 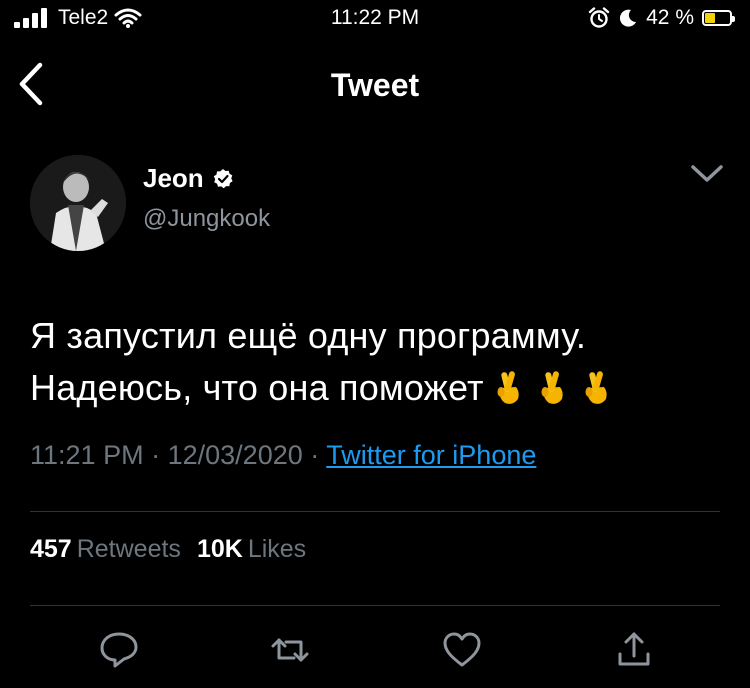 What do you see at coordinates (718, 18) in the screenshot?
I see `battery-charging-icon` at bounding box center [718, 18].